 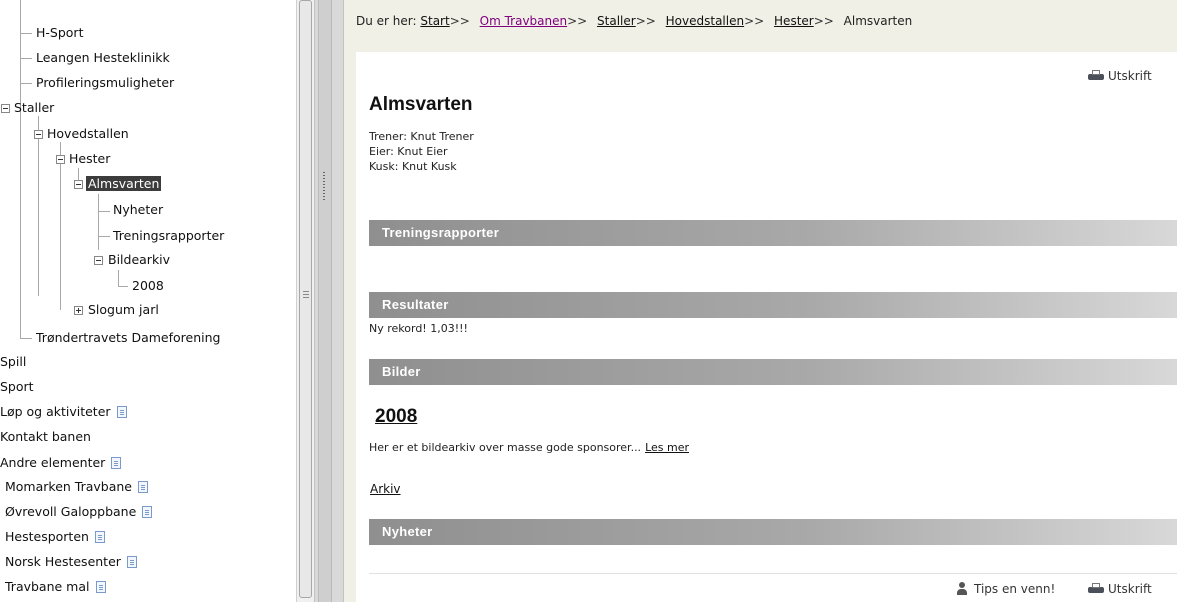 I want to click on breadcrumb-link-hester: Hester, so click(x=794, y=21).